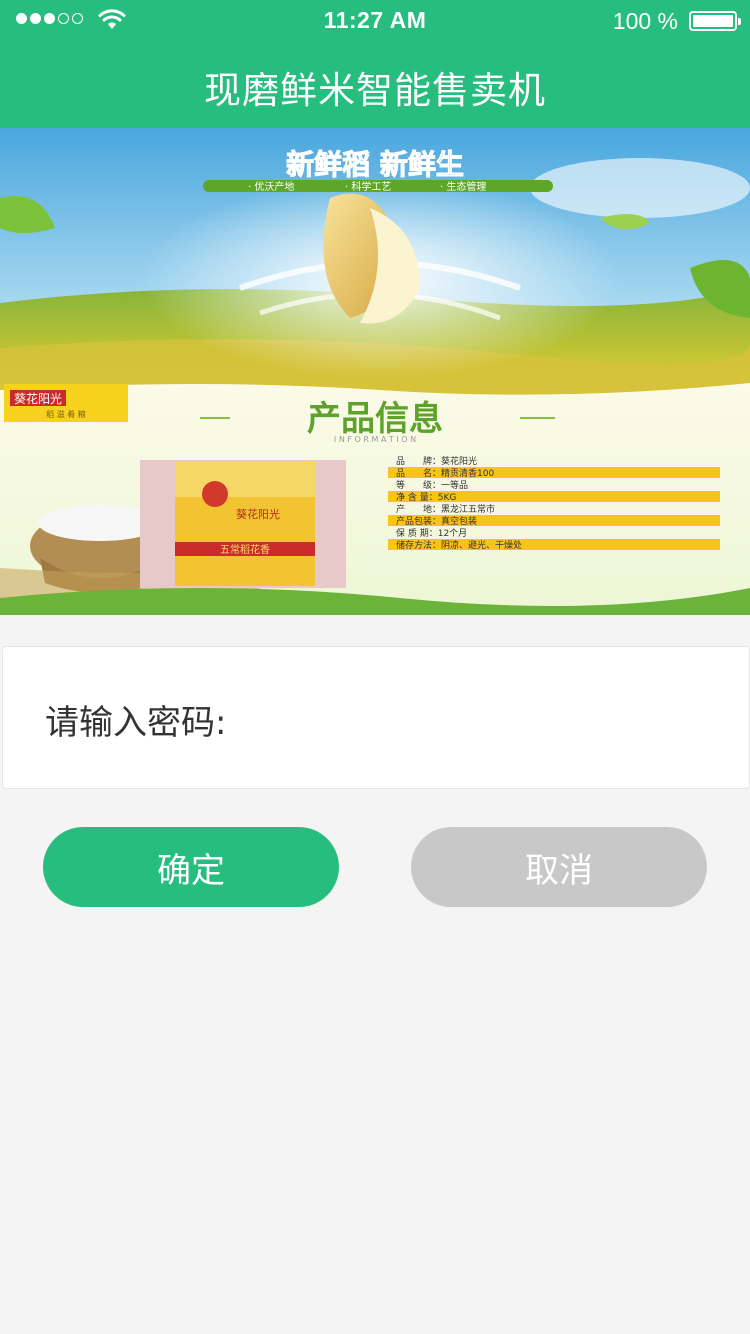 This screenshot has height=1334, width=750. Describe the element at coordinates (245, 549) in the screenshot. I see `svg-text: 五常稻花香` at that location.